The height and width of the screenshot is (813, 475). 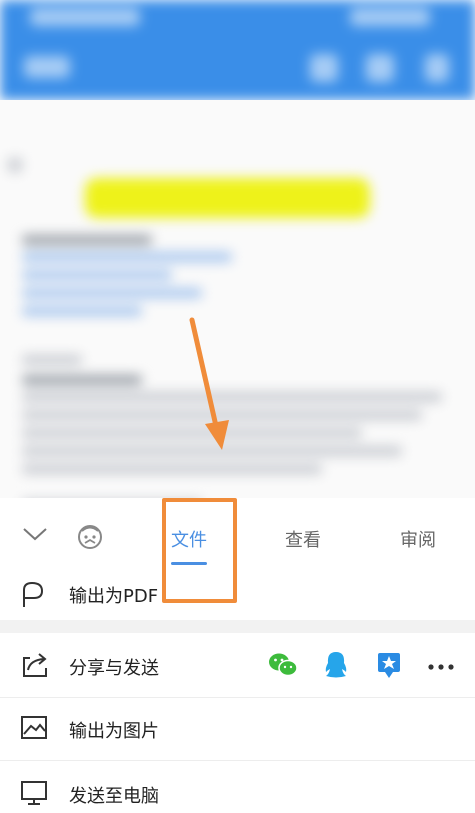 What do you see at coordinates (114, 731) in the screenshot?
I see `menu-label: 输出为图片` at bounding box center [114, 731].